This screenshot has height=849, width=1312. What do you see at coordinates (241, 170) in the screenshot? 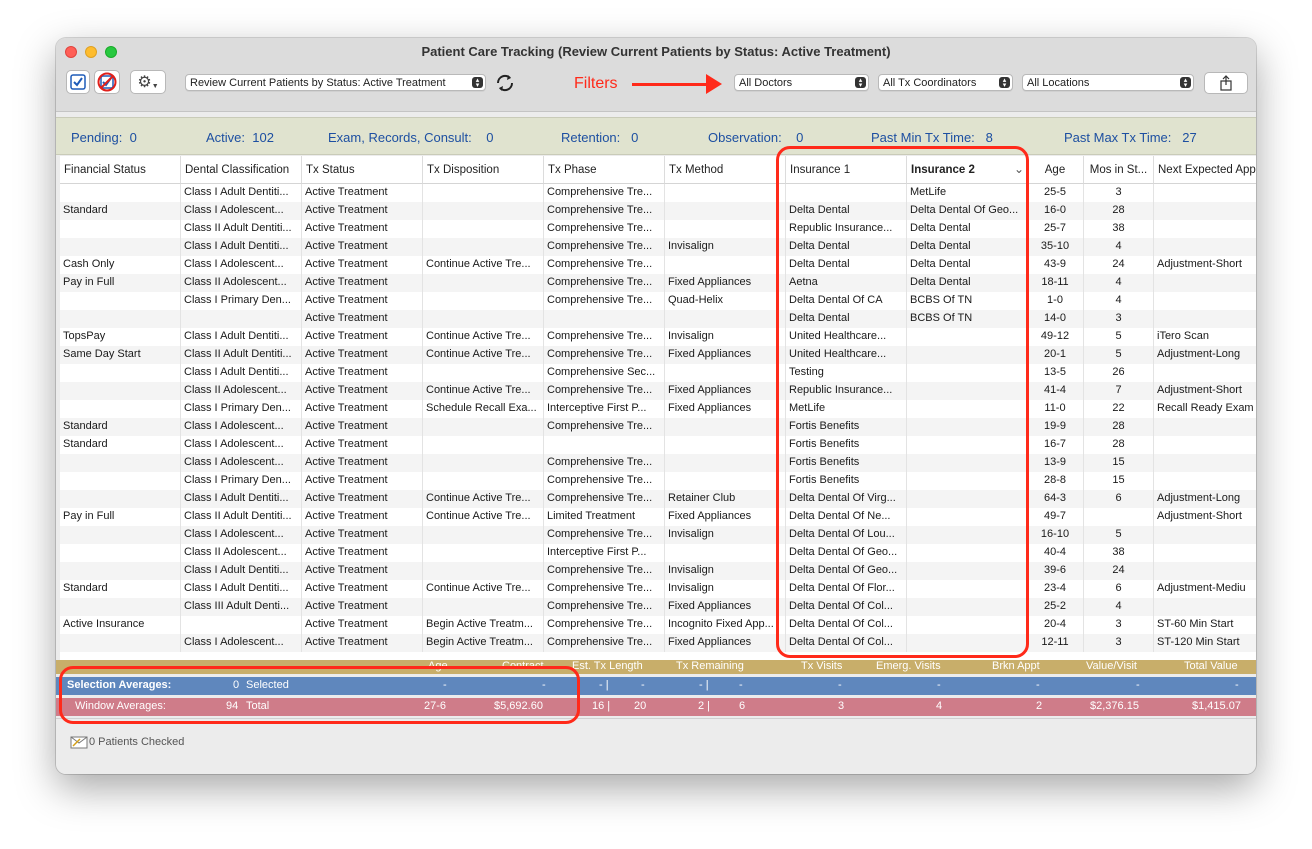
I see `column-header: Dental Classification` at bounding box center [241, 170].